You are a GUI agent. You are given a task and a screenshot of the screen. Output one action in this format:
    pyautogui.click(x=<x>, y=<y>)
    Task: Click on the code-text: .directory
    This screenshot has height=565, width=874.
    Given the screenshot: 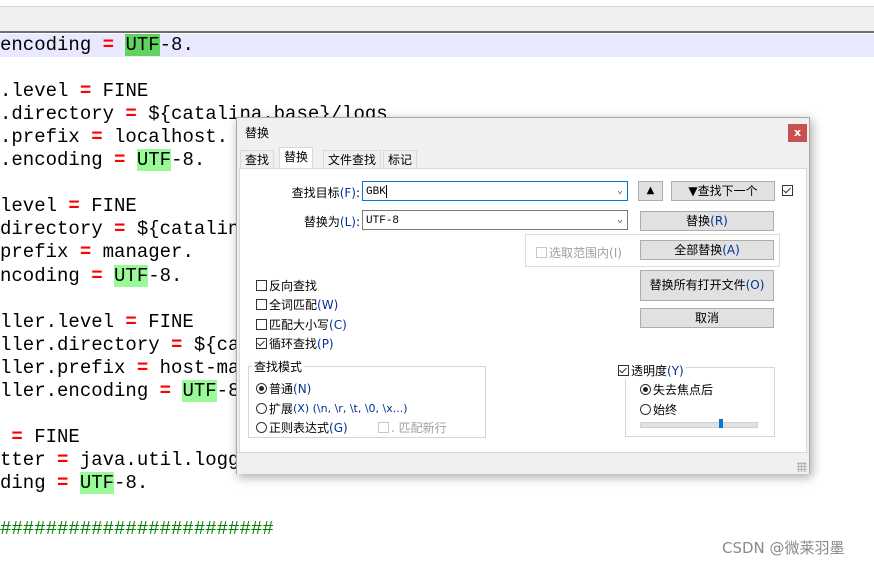 What is the action you would take?
    pyautogui.click(x=63, y=114)
    